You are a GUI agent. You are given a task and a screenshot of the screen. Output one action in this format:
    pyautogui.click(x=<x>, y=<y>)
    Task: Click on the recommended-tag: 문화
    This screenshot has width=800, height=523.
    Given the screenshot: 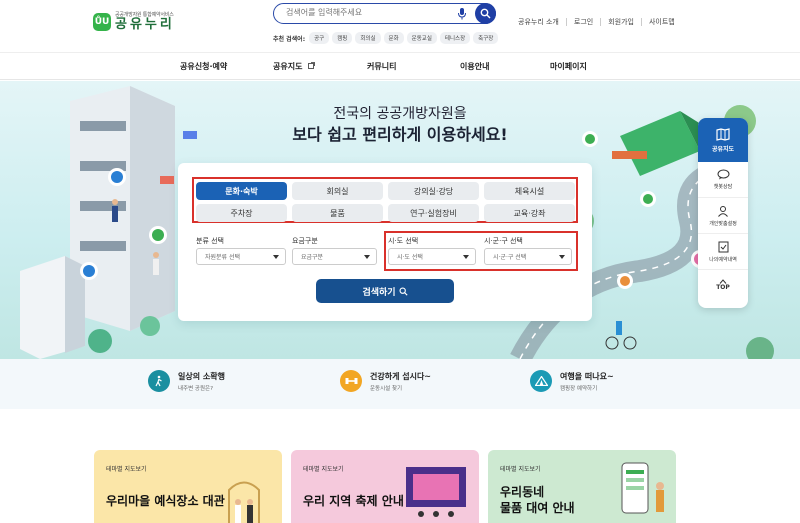 What is the action you would take?
    pyautogui.click(x=393, y=38)
    